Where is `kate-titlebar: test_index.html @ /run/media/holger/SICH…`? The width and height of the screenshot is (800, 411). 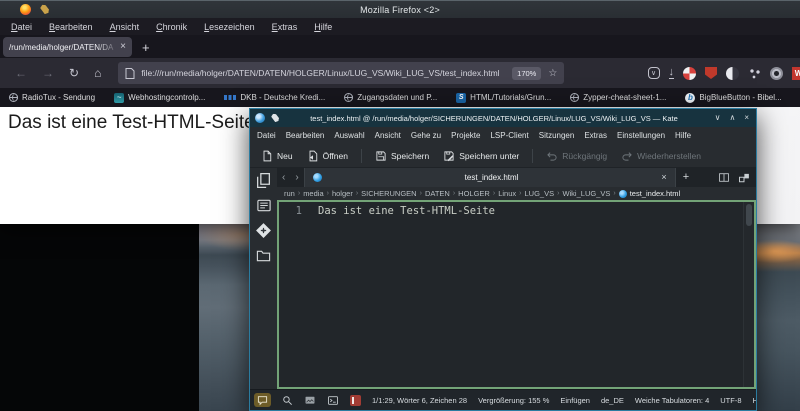
kate-titlebar: test_index.html @ /run/media/holger/SICH… is located at coordinates (503, 118).